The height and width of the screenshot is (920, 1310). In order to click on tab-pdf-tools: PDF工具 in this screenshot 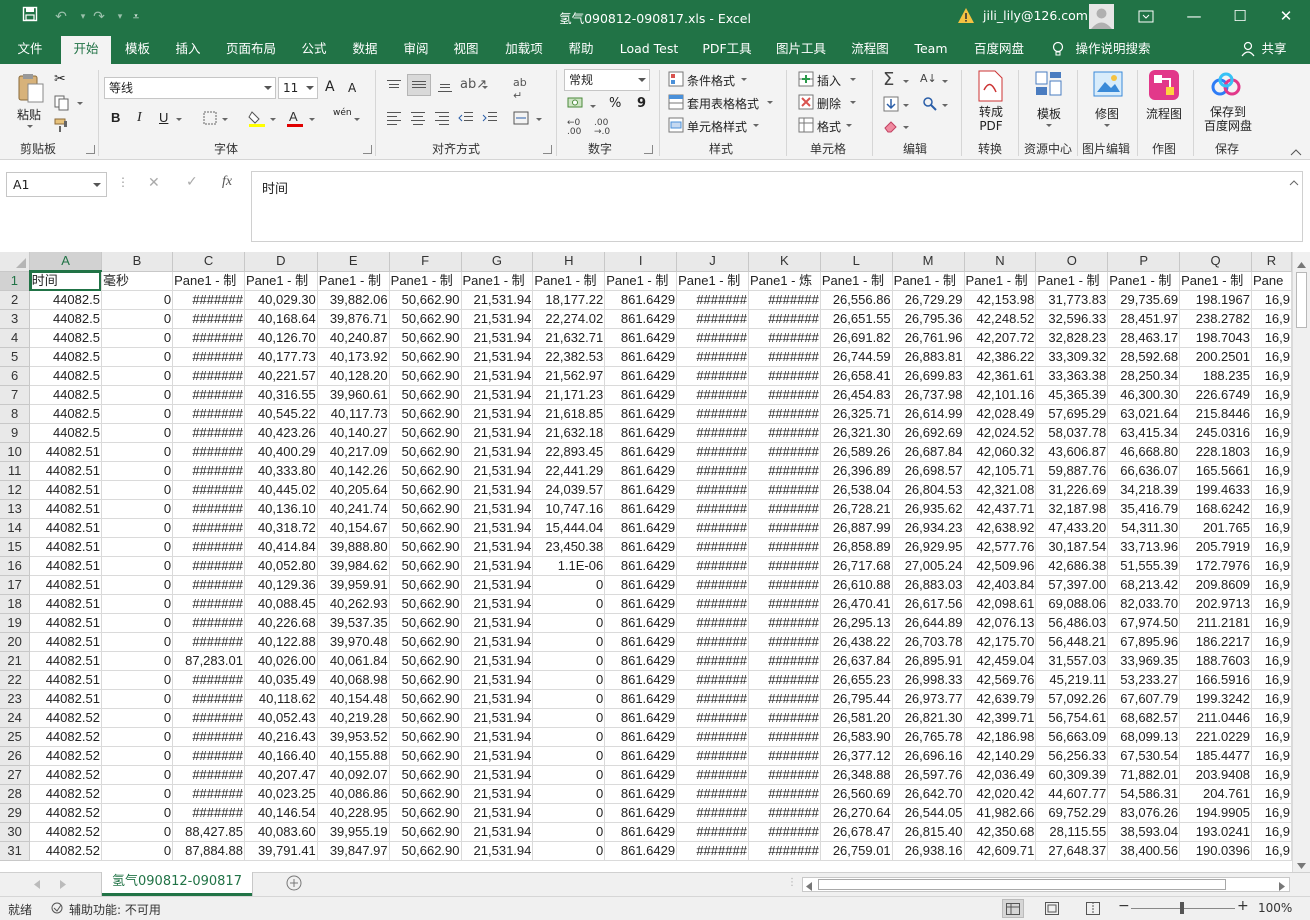, I will do `click(727, 49)`.